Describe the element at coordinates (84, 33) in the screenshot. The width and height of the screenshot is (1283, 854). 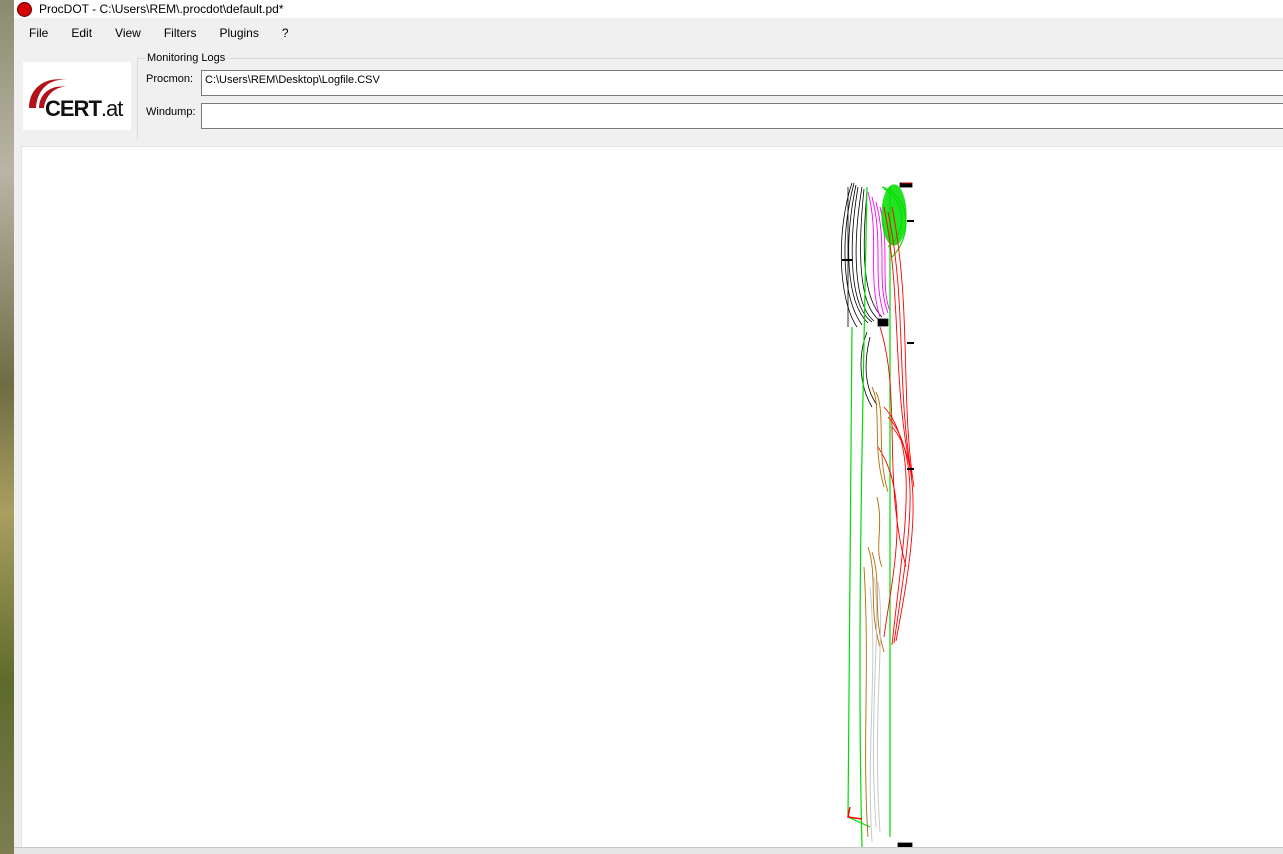
I see `menu-edit: Edit` at that location.